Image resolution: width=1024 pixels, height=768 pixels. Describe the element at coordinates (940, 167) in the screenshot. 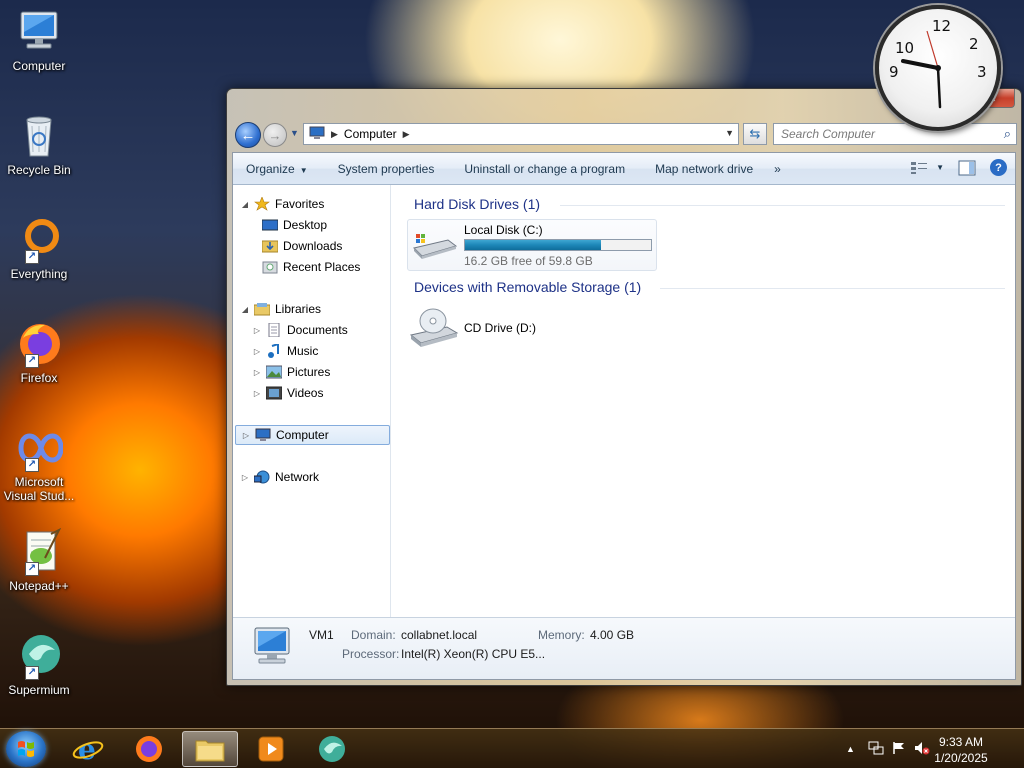

I see `chevron-down-icon: ▼` at that location.